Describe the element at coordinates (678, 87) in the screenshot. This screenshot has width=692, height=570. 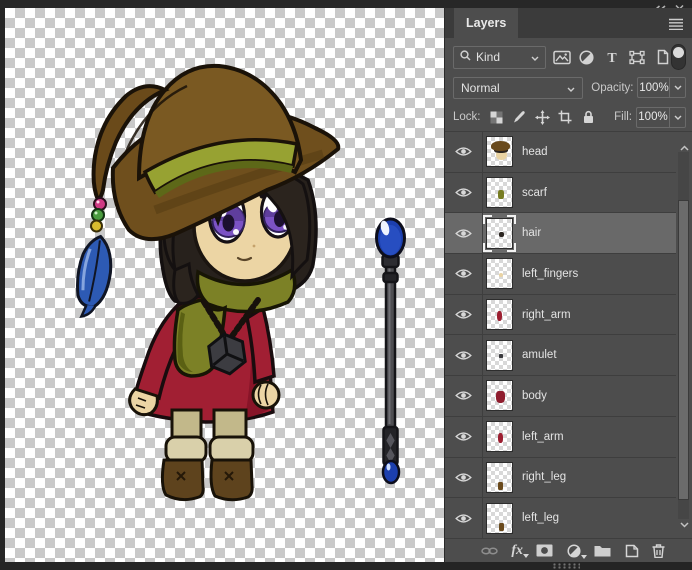
I see `opacity-dropdown-icon` at that location.